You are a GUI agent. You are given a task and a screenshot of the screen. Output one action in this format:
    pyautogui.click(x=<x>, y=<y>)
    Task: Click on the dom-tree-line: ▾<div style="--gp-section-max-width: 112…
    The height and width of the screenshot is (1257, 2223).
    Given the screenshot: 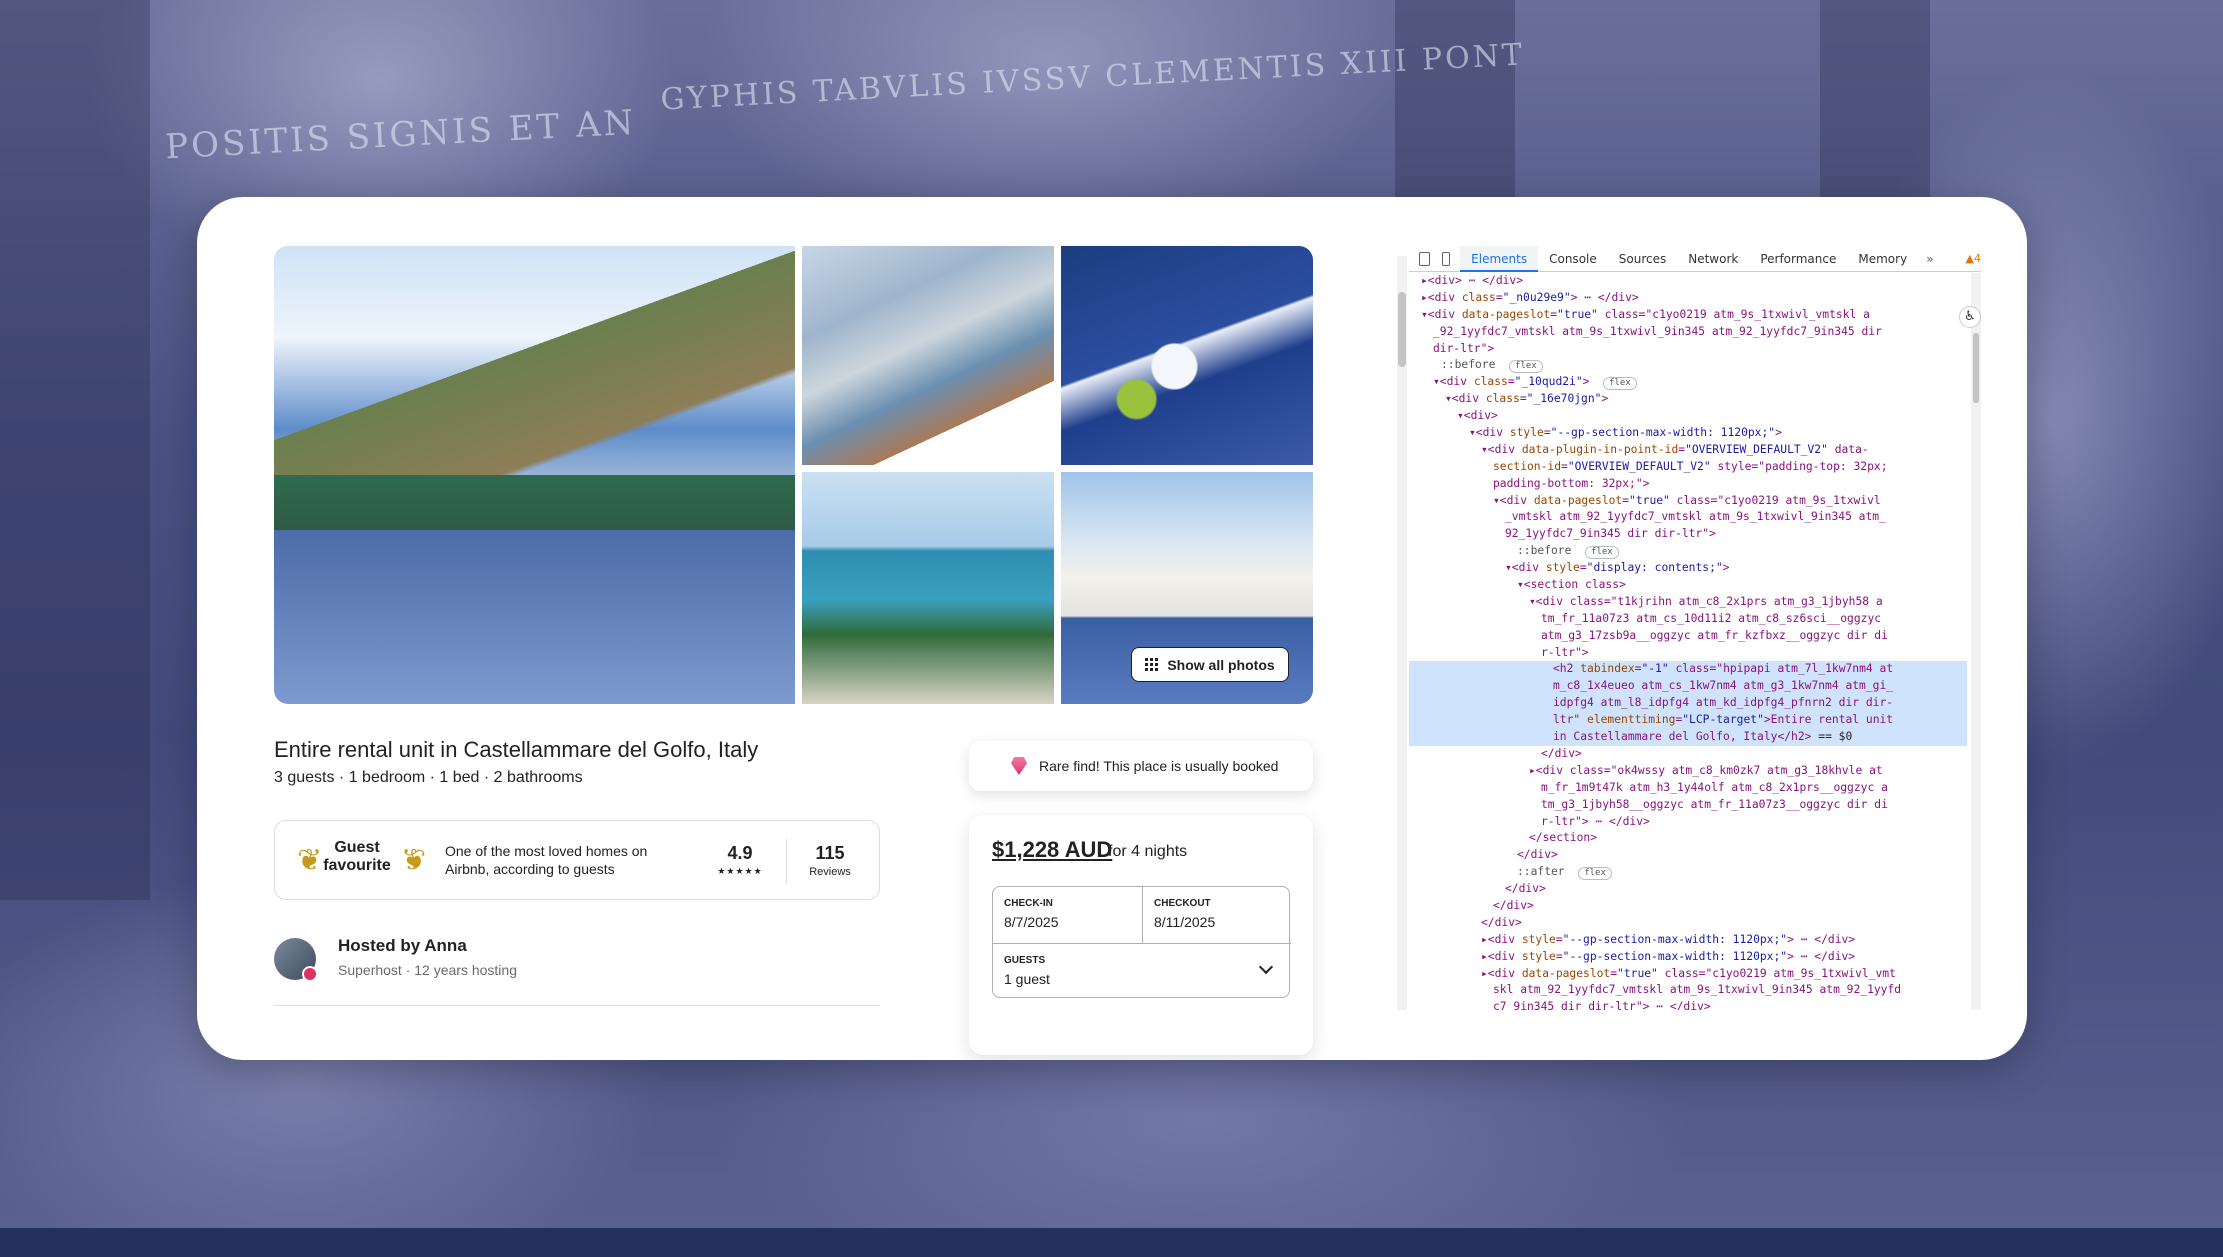 What is the action you would take?
    pyautogui.click(x=1688, y=433)
    